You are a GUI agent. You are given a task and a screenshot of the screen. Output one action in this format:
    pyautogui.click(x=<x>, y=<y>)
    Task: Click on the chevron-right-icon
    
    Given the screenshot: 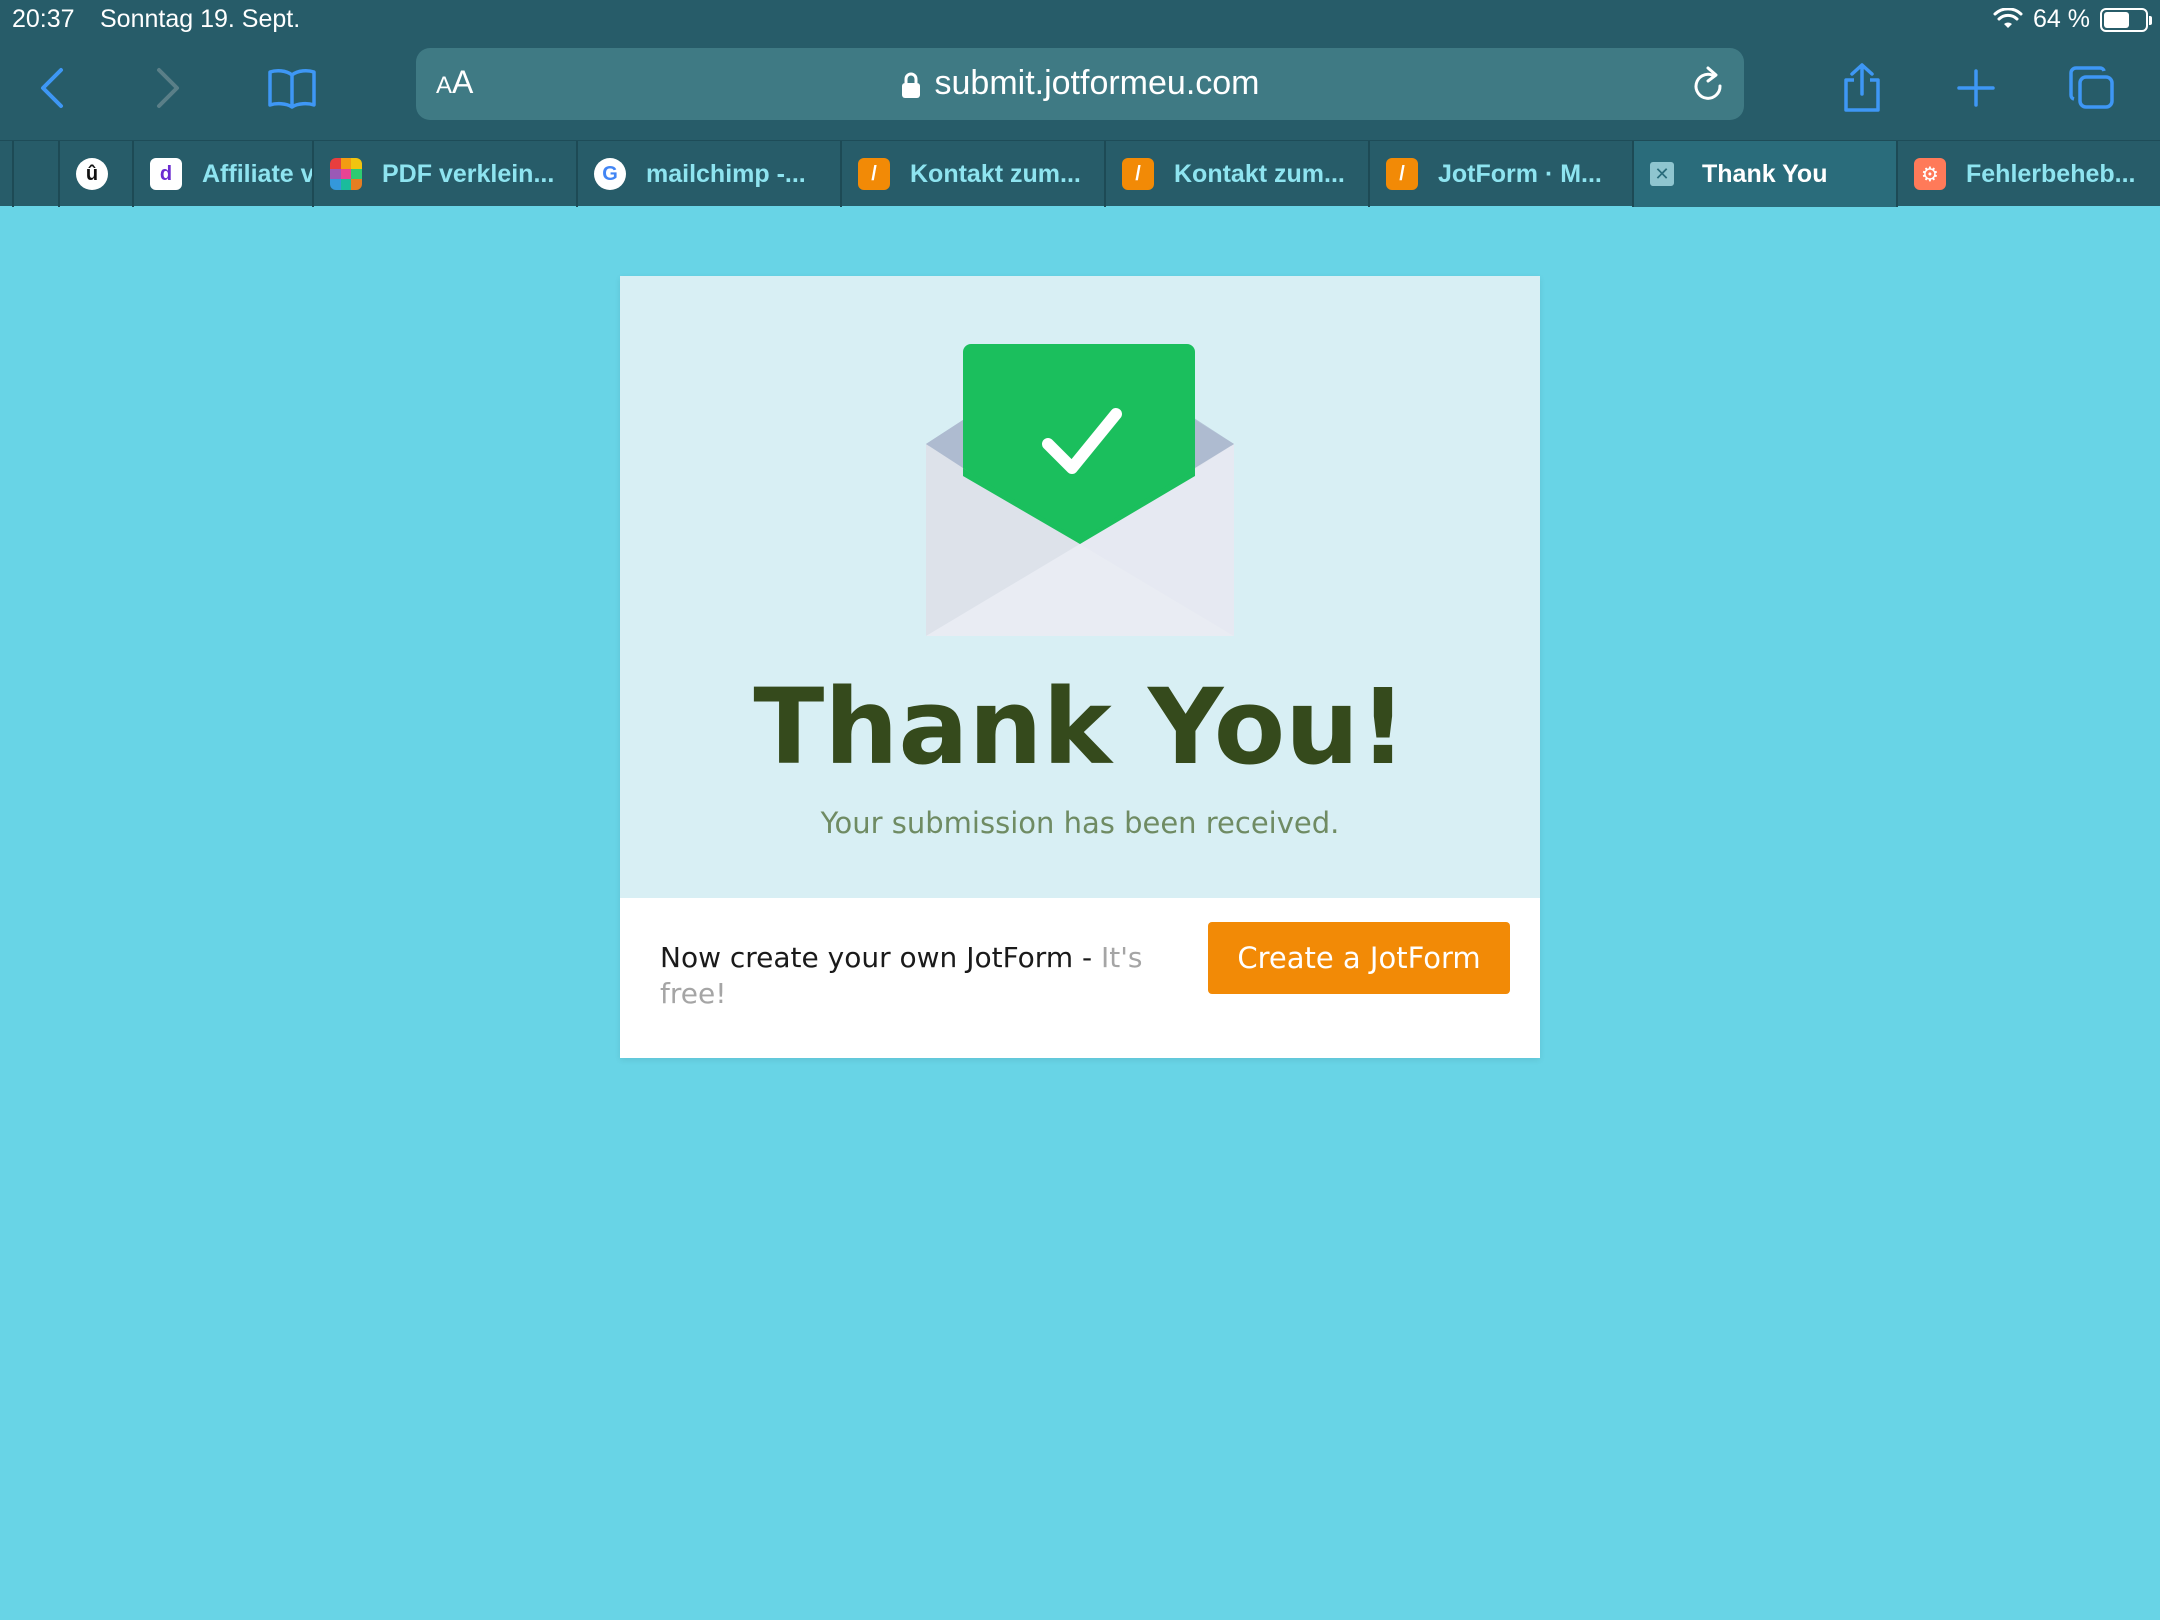 What is the action you would take?
    pyautogui.click(x=168, y=88)
    